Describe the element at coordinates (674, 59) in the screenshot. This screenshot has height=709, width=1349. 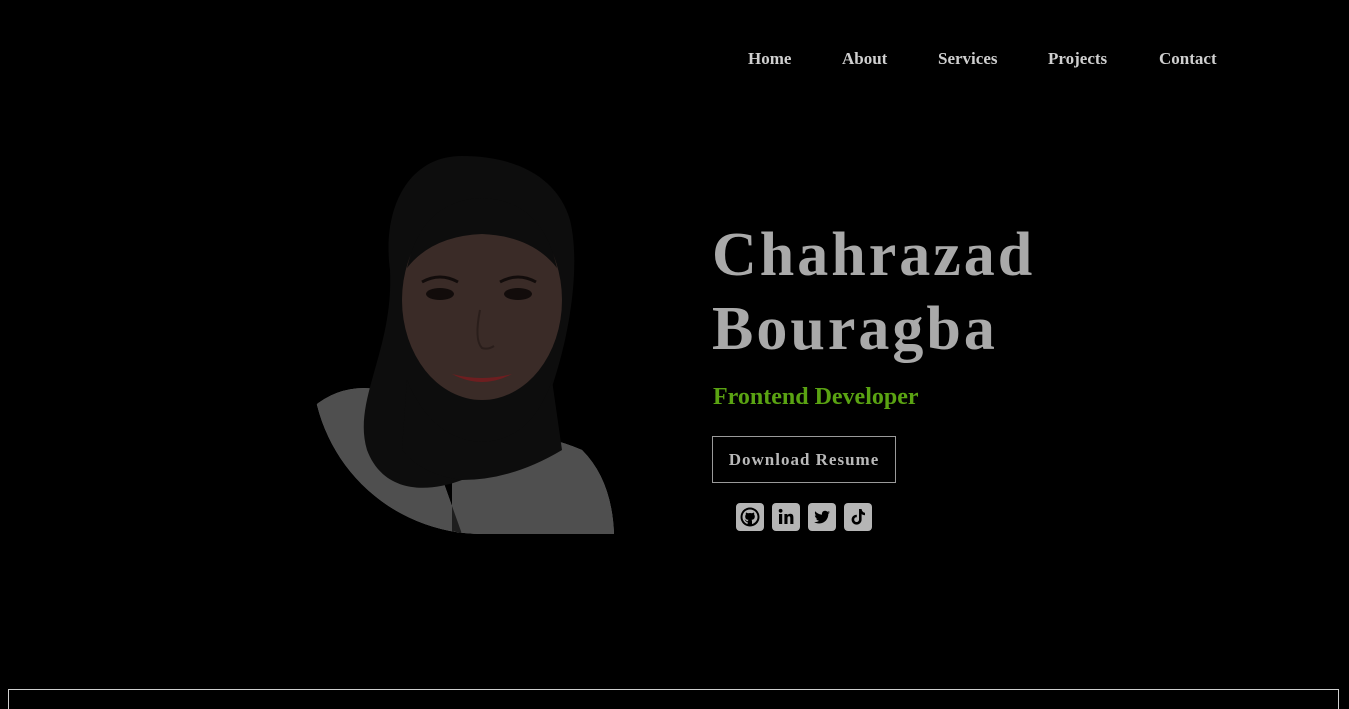
I see `main-nav: Home About Services Projects Contact` at that location.